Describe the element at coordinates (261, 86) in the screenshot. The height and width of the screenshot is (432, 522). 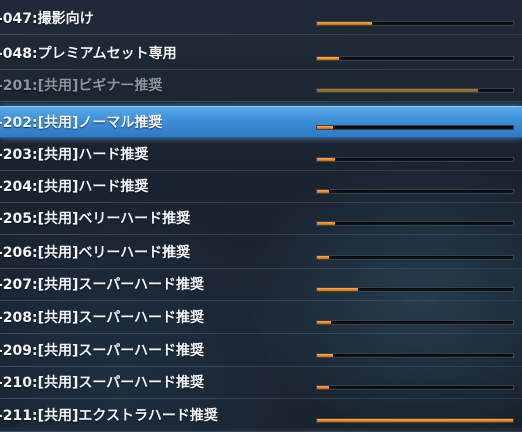
I see `list-item: -201:[共用]ビギナー推奨` at that location.